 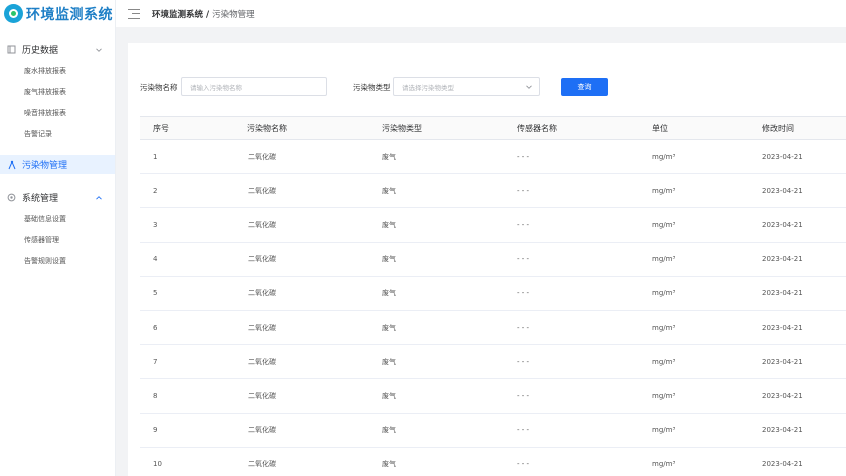 I want to click on folder-icon, so click(x=11, y=49).